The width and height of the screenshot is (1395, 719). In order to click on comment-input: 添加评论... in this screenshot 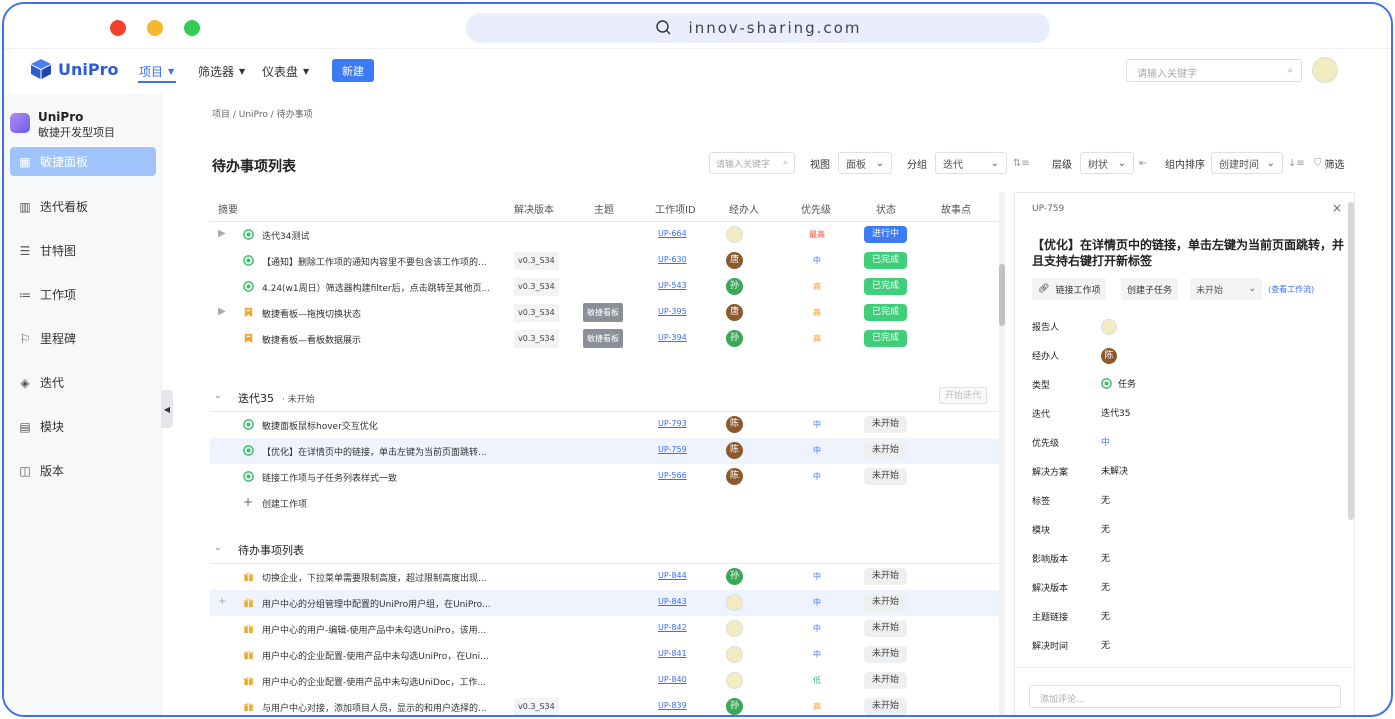, I will do `click(1185, 696)`.